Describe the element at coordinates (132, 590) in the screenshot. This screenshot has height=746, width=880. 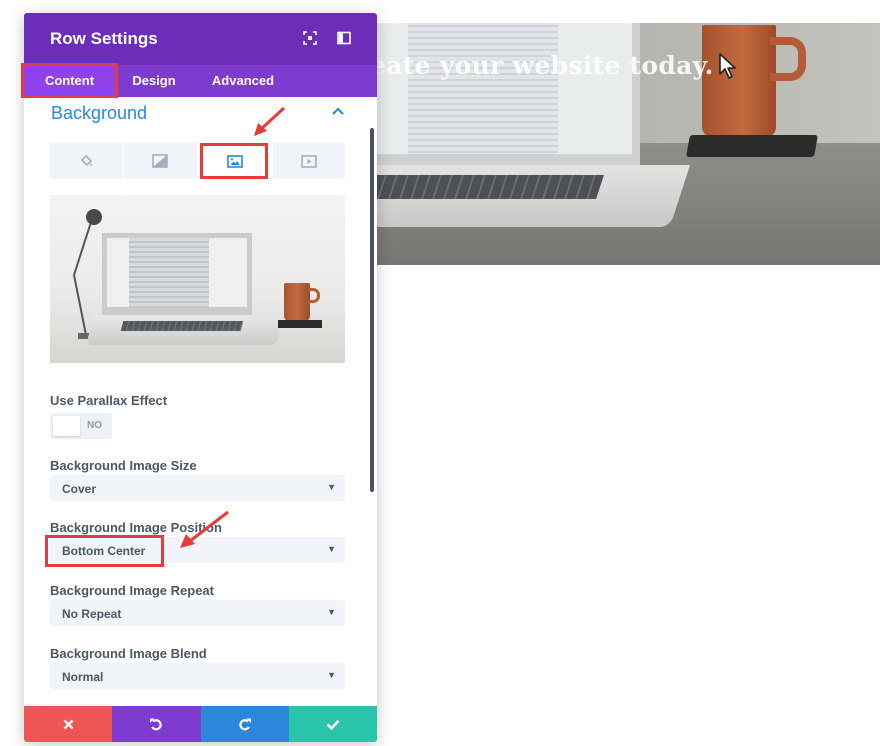
I see `image-repeat-label: Background Image Repeat` at that location.